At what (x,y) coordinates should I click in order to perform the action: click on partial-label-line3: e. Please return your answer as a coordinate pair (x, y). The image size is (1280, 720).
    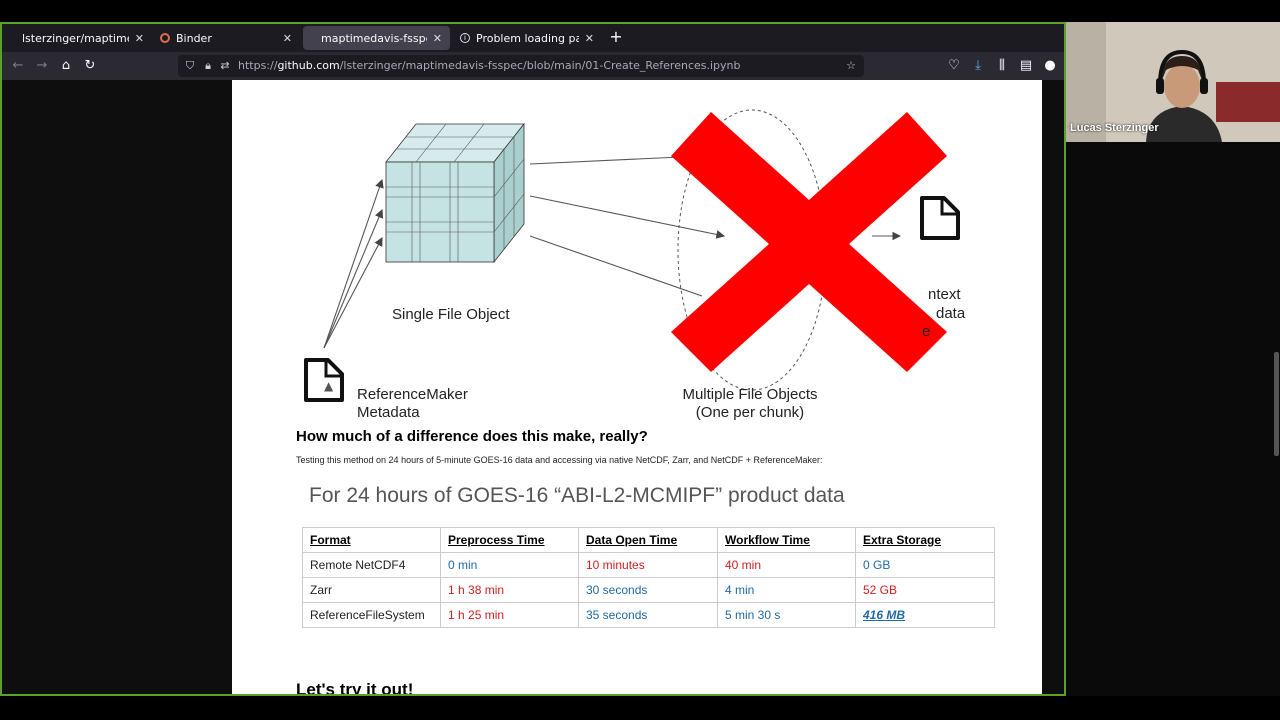
    Looking at the image, I should click on (926, 331).